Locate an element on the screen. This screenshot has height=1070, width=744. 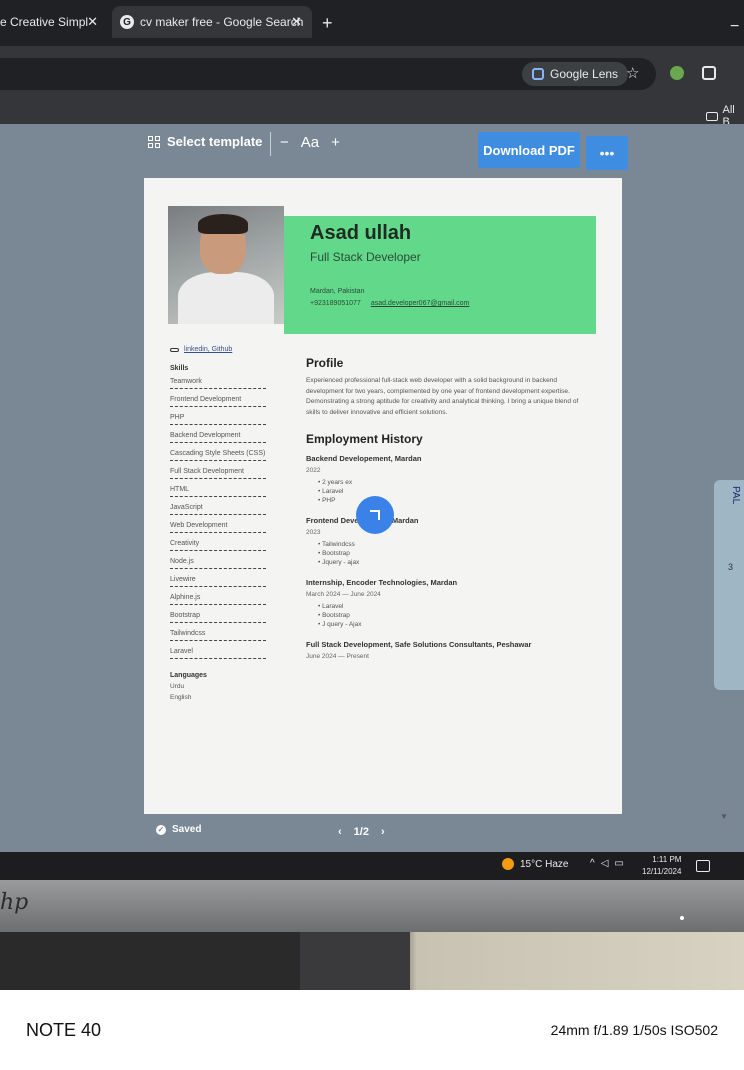
font-label: Aa is located at coordinates (310, 142).